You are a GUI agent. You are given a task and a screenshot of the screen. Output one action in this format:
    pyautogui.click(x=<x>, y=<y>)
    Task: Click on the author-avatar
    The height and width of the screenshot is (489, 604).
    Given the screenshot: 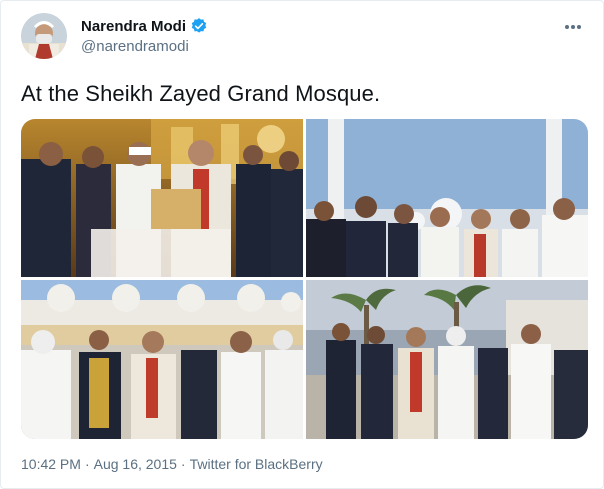 What is the action you would take?
    pyautogui.click(x=44, y=36)
    